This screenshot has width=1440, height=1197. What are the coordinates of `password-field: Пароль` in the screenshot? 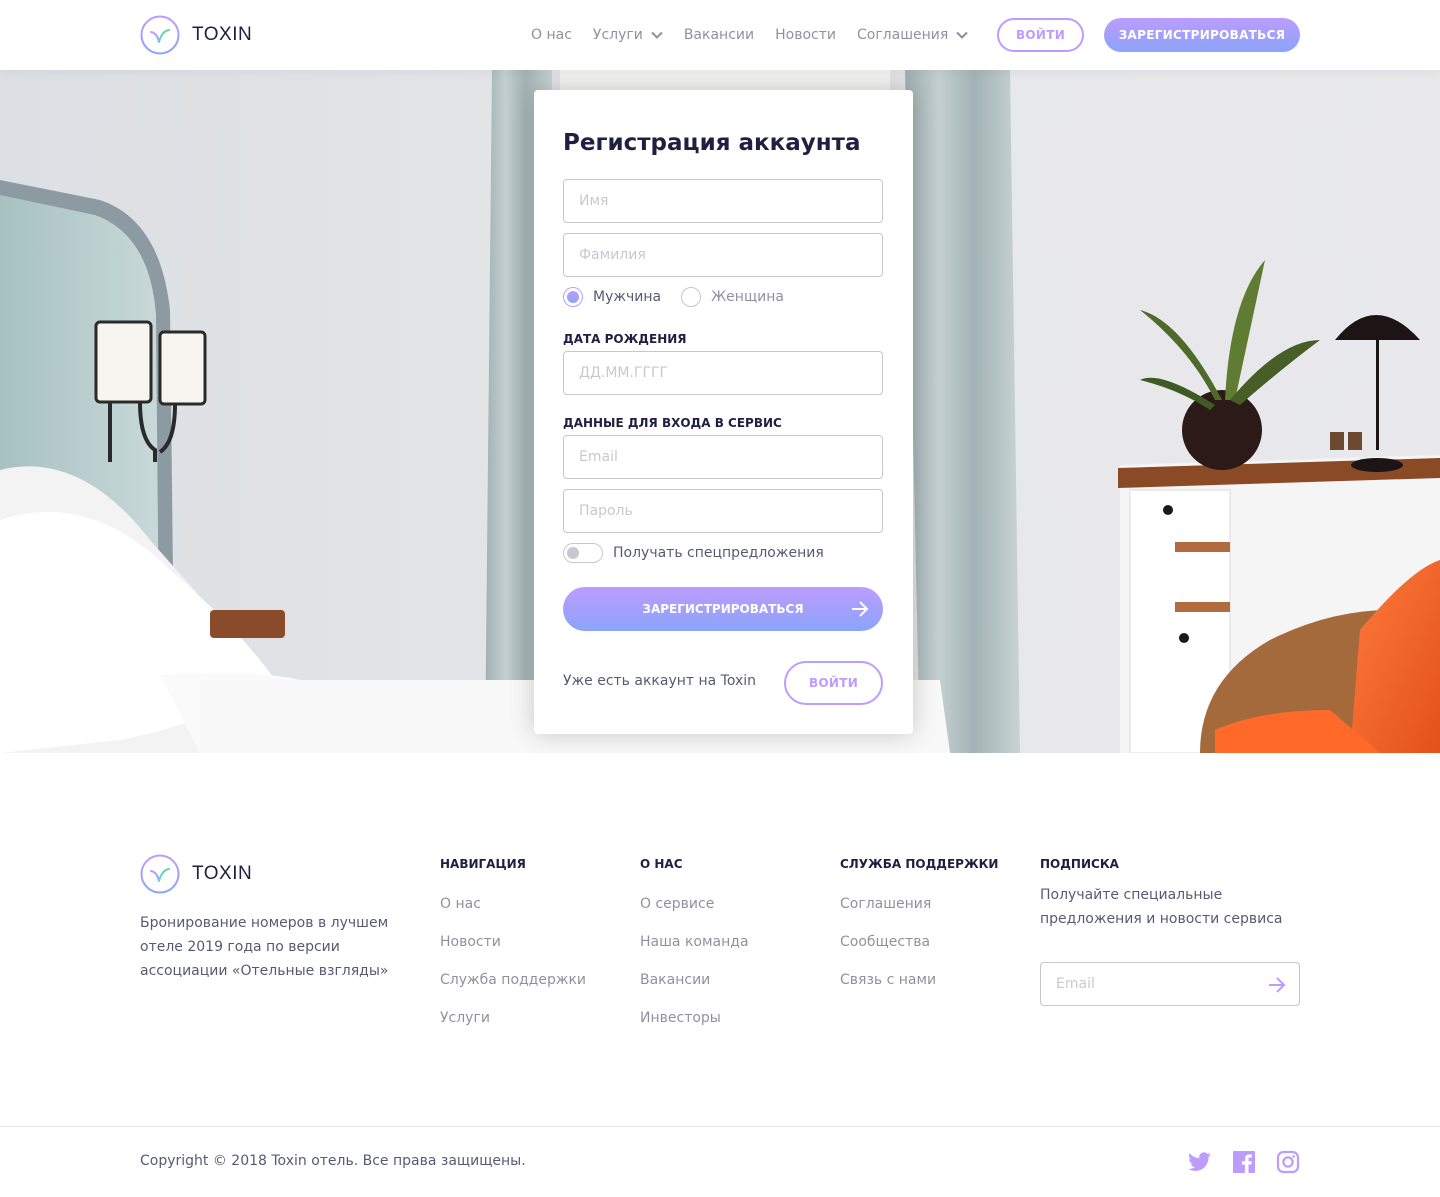 It's located at (723, 511).